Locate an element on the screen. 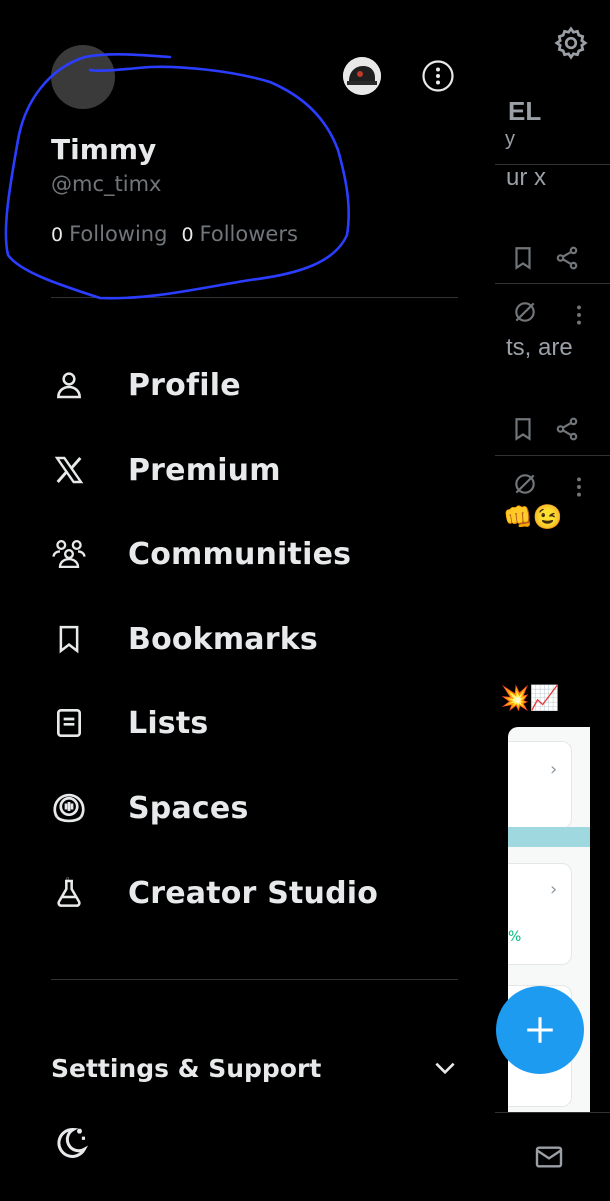 Image resolution: width=610 pixels, height=1201 pixels. menu-item-label: Premium is located at coordinates (204, 470).